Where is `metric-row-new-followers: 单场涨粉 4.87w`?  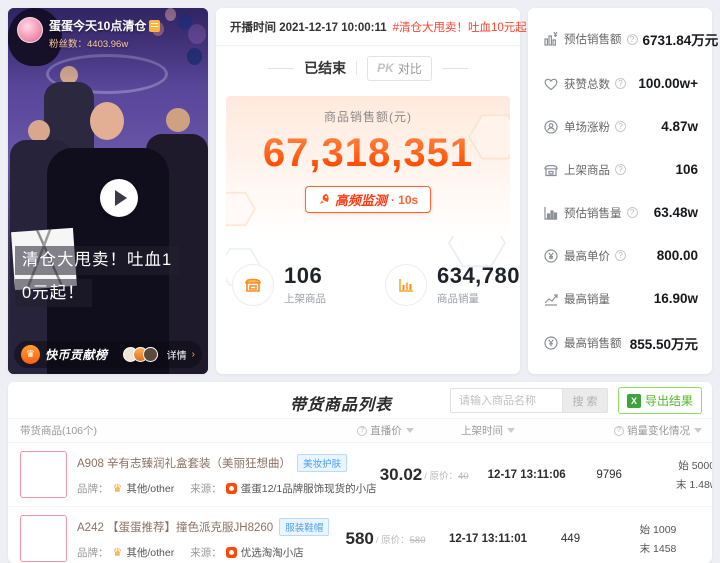 metric-row-new-followers: 单场涨粉 4.87w is located at coordinates (620, 126).